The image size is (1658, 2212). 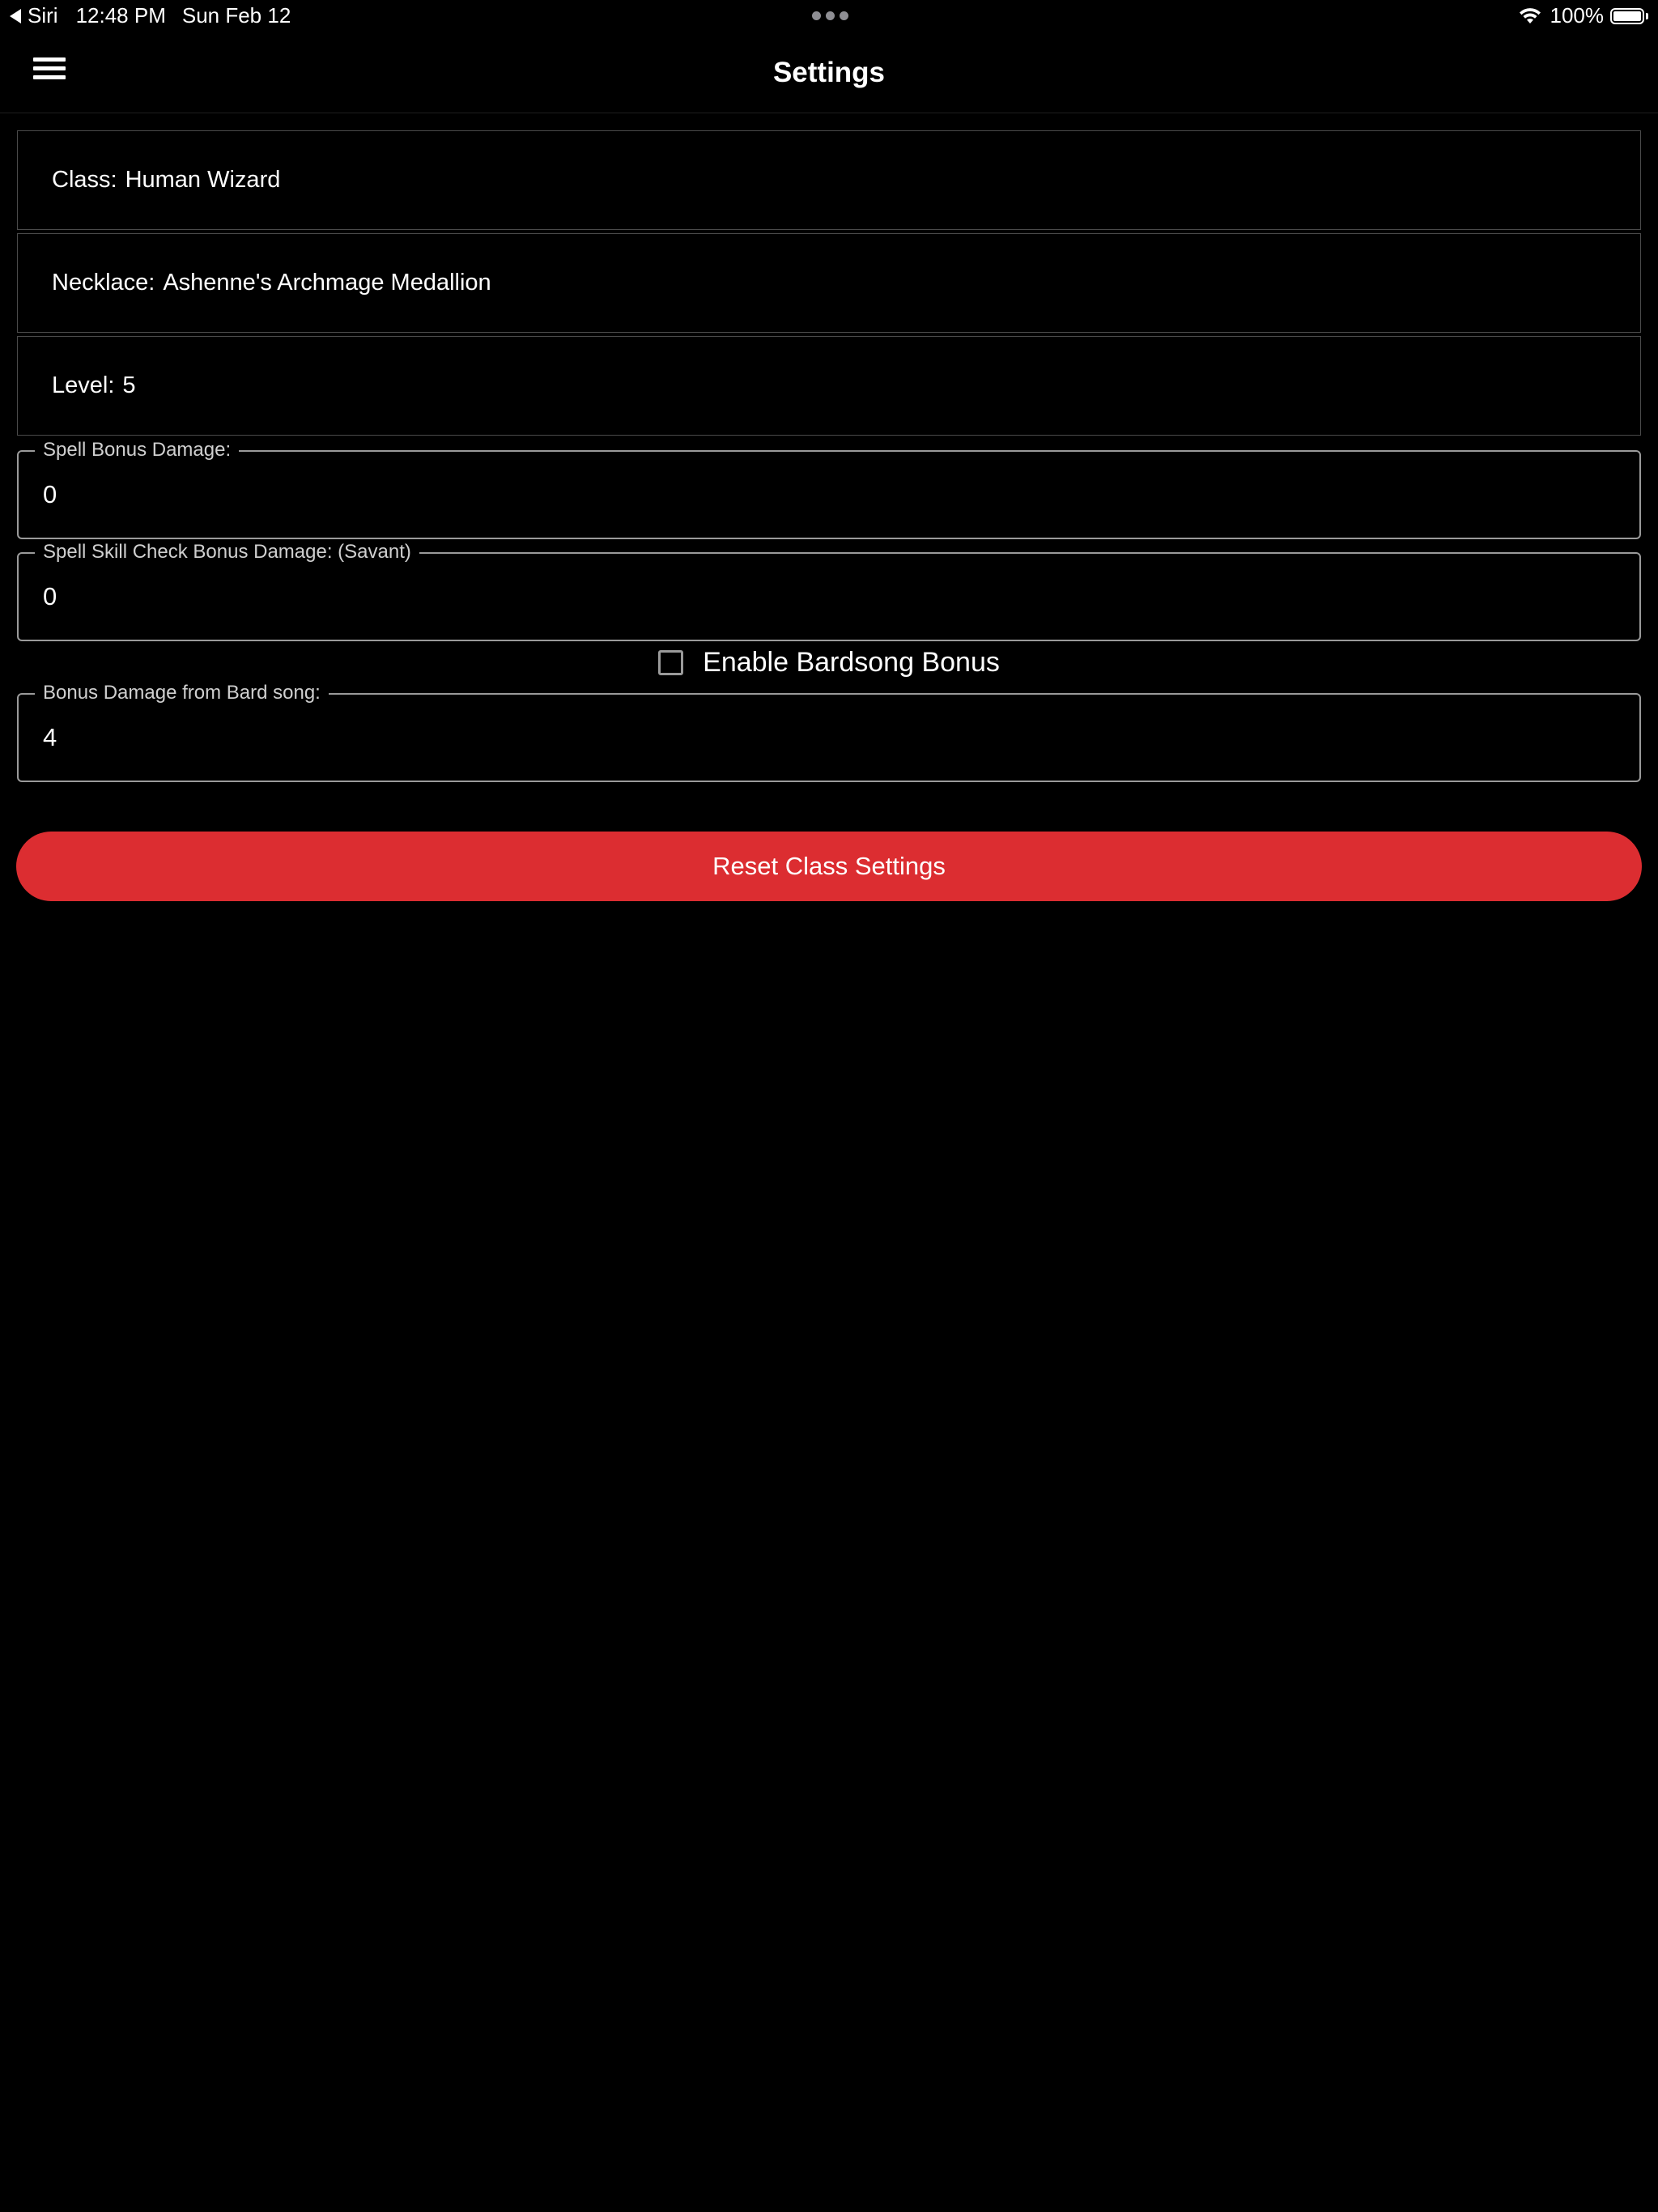 I want to click on necklace-value: Ashenne's Archmage Medallion, so click(x=327, y=283).